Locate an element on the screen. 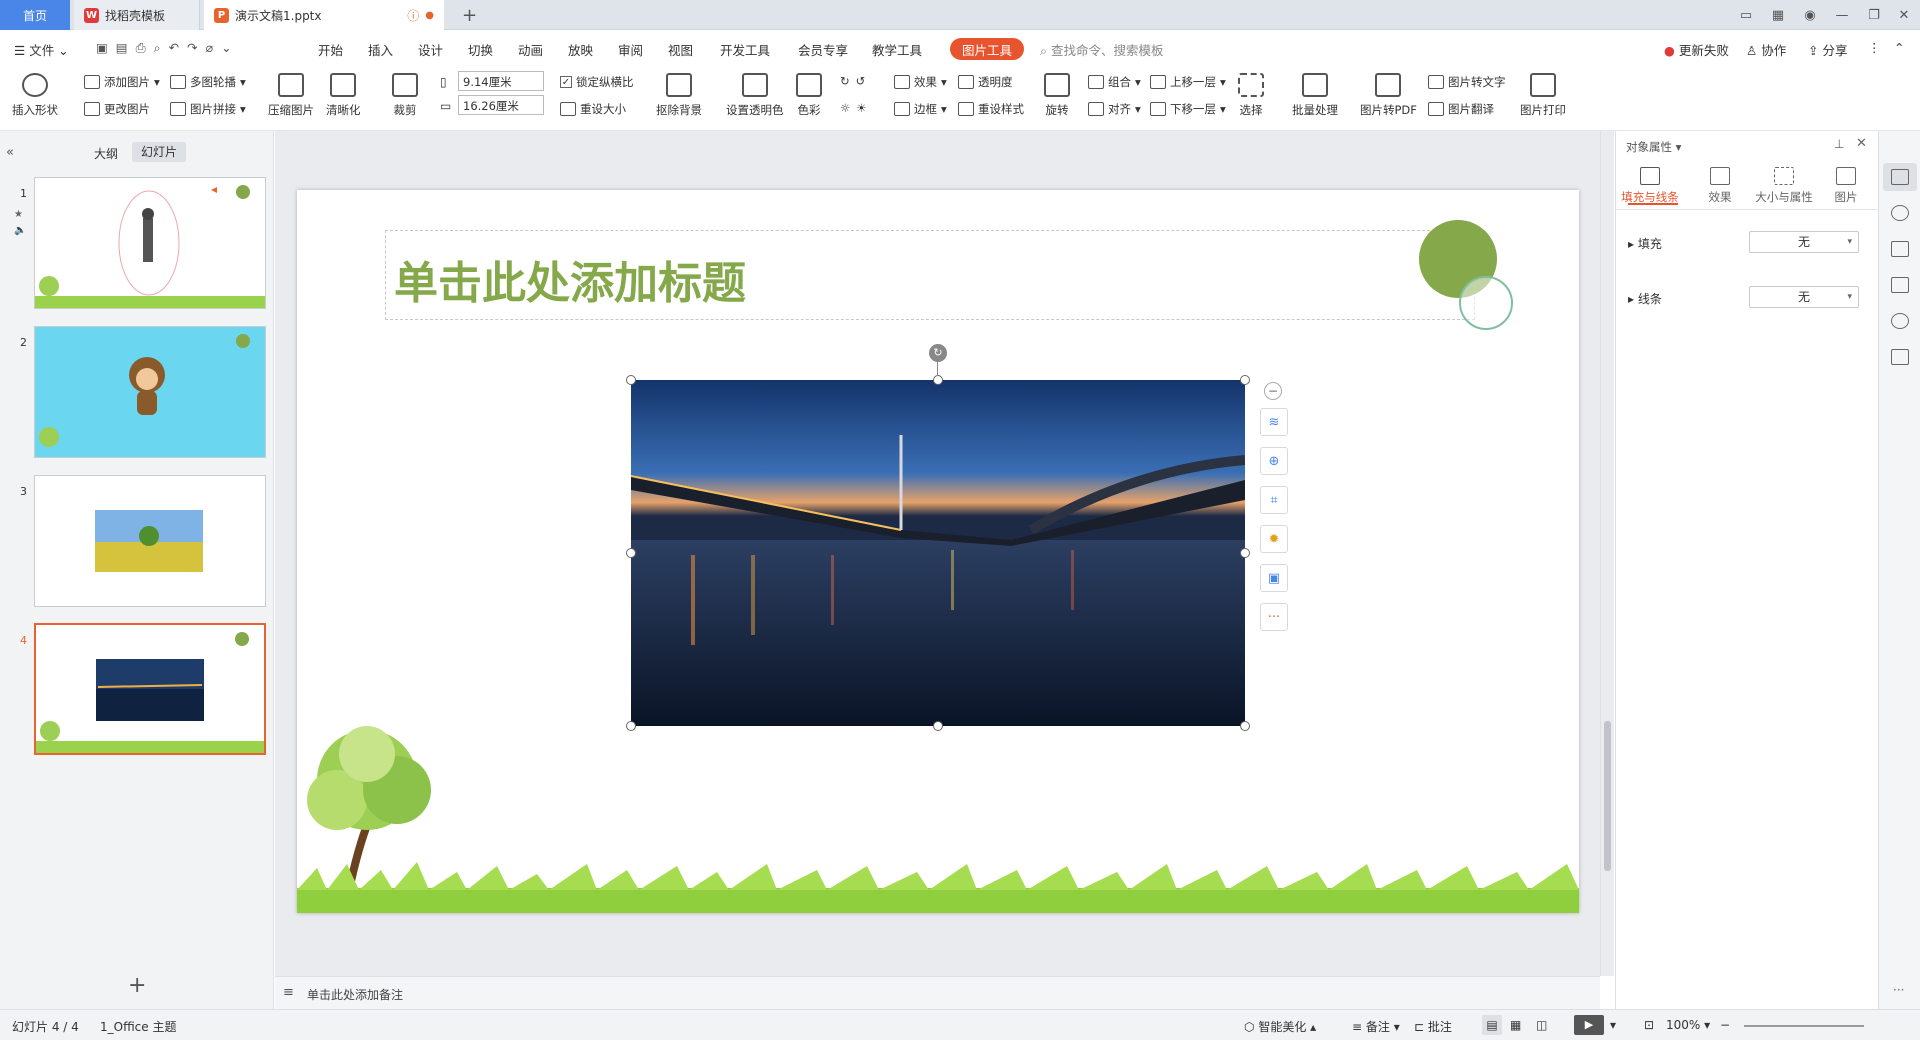 Image resolution: width=1920 pixels, height=1040 pixels. picture-splice-button: 图片拼接 ▾ is located at coordinates (208, 109).